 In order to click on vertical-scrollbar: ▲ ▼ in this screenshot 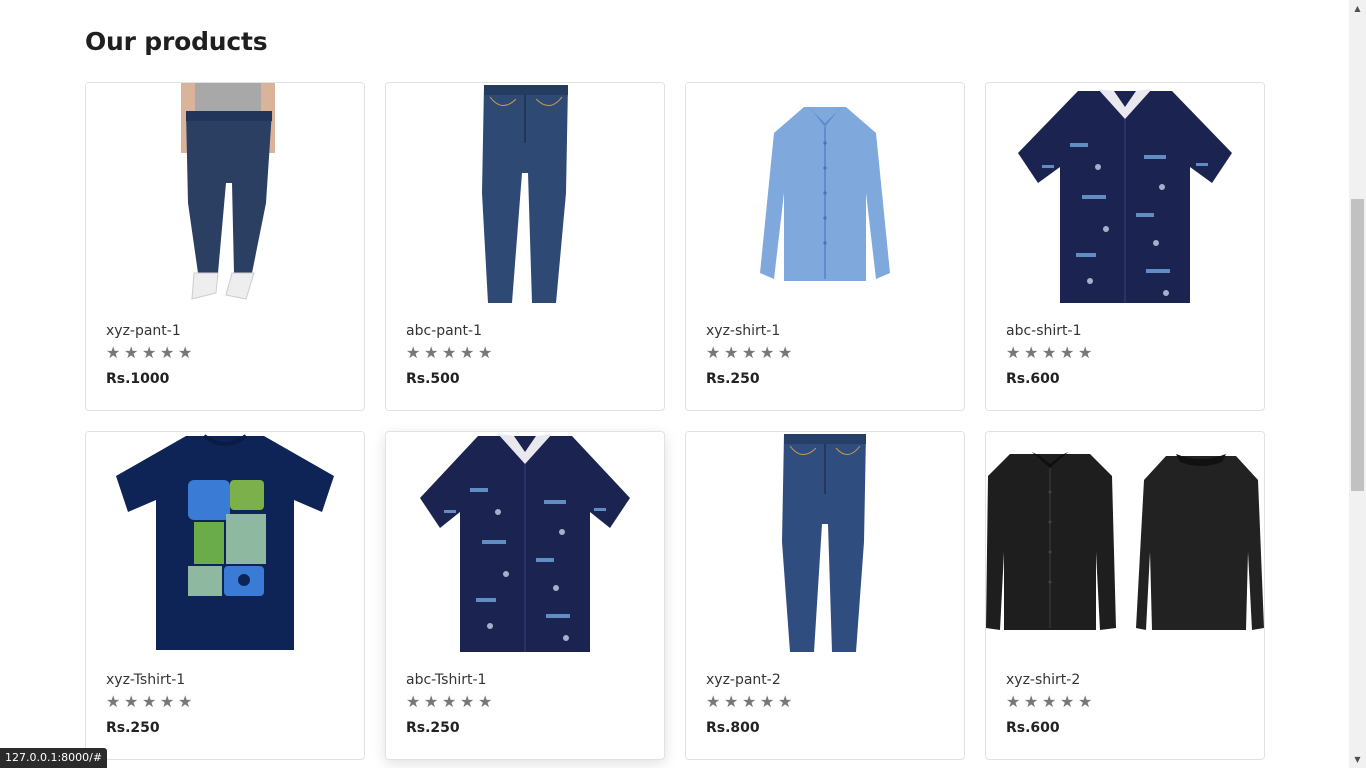, I will do `click(1357, 384)`.